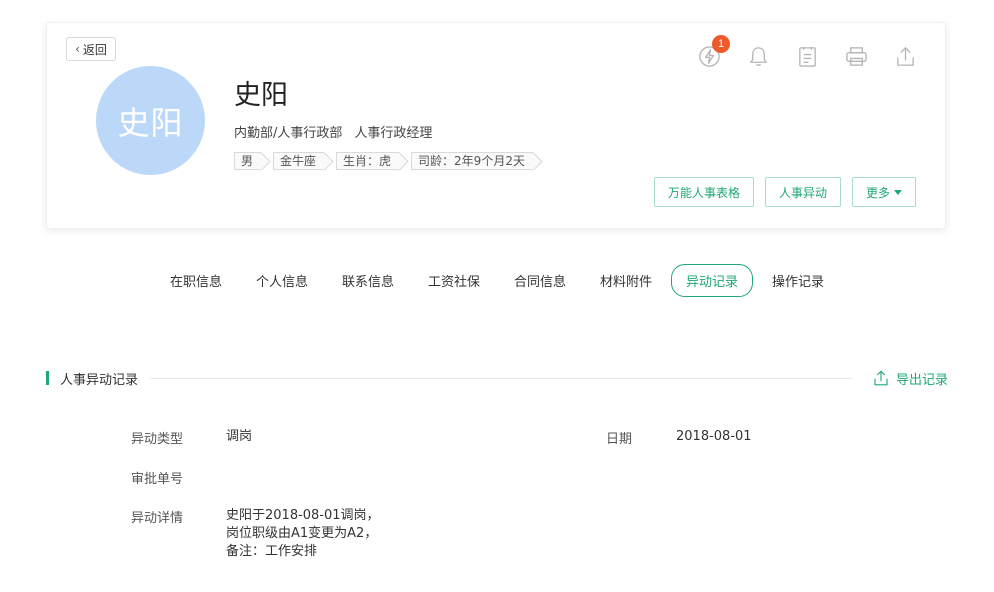  I want to click on action-buttons: 万能人事表格 人事异动 更多, so click(784, 192).